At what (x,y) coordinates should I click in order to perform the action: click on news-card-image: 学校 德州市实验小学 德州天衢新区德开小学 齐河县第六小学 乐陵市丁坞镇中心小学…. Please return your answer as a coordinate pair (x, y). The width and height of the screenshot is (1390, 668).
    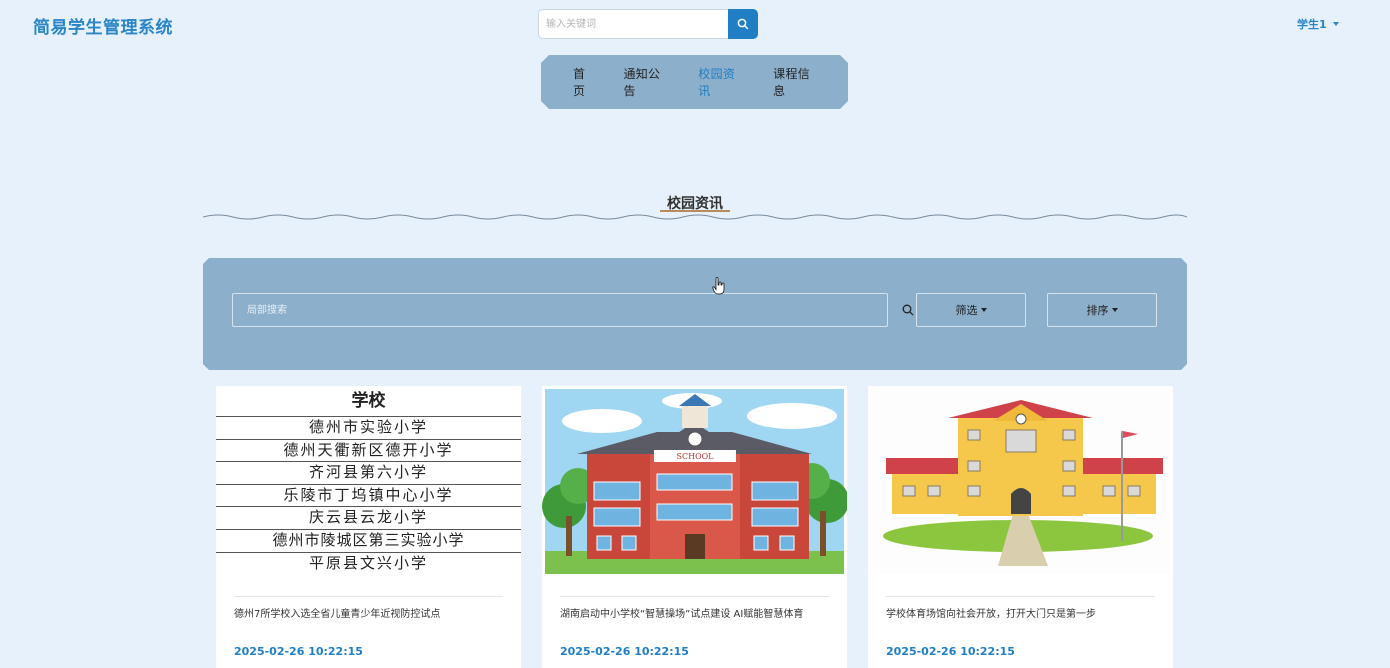
    Looking at the image, I should click on (368, 481).